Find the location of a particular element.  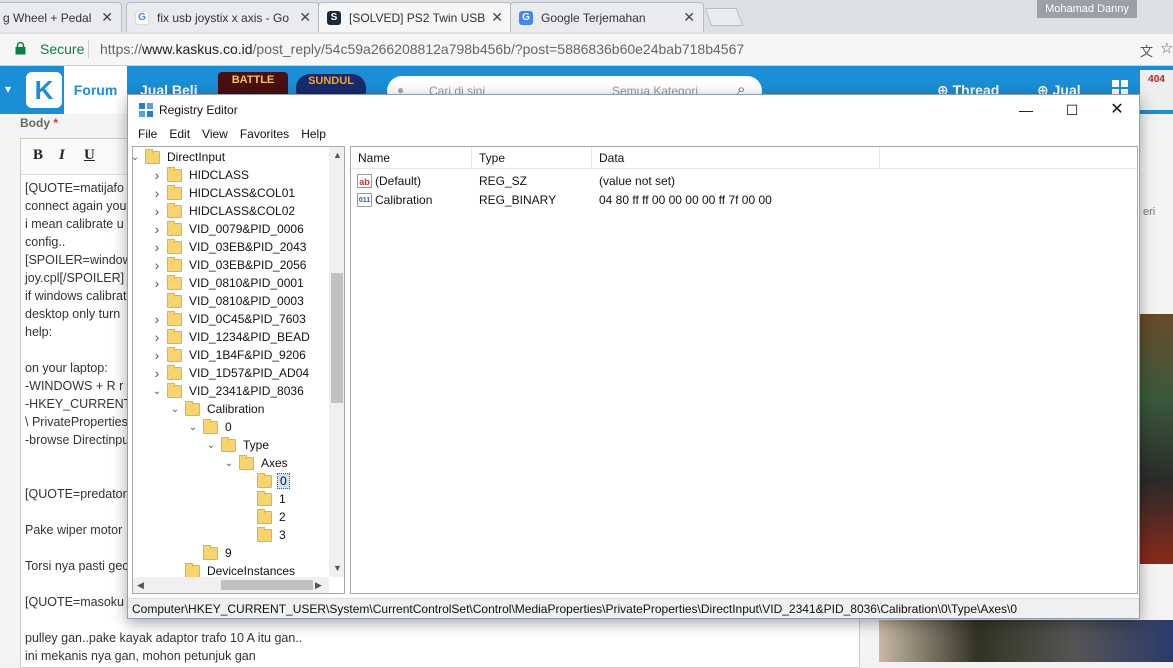

tree-node: ⌄ DirectInput is located at coordinates (180, 157).